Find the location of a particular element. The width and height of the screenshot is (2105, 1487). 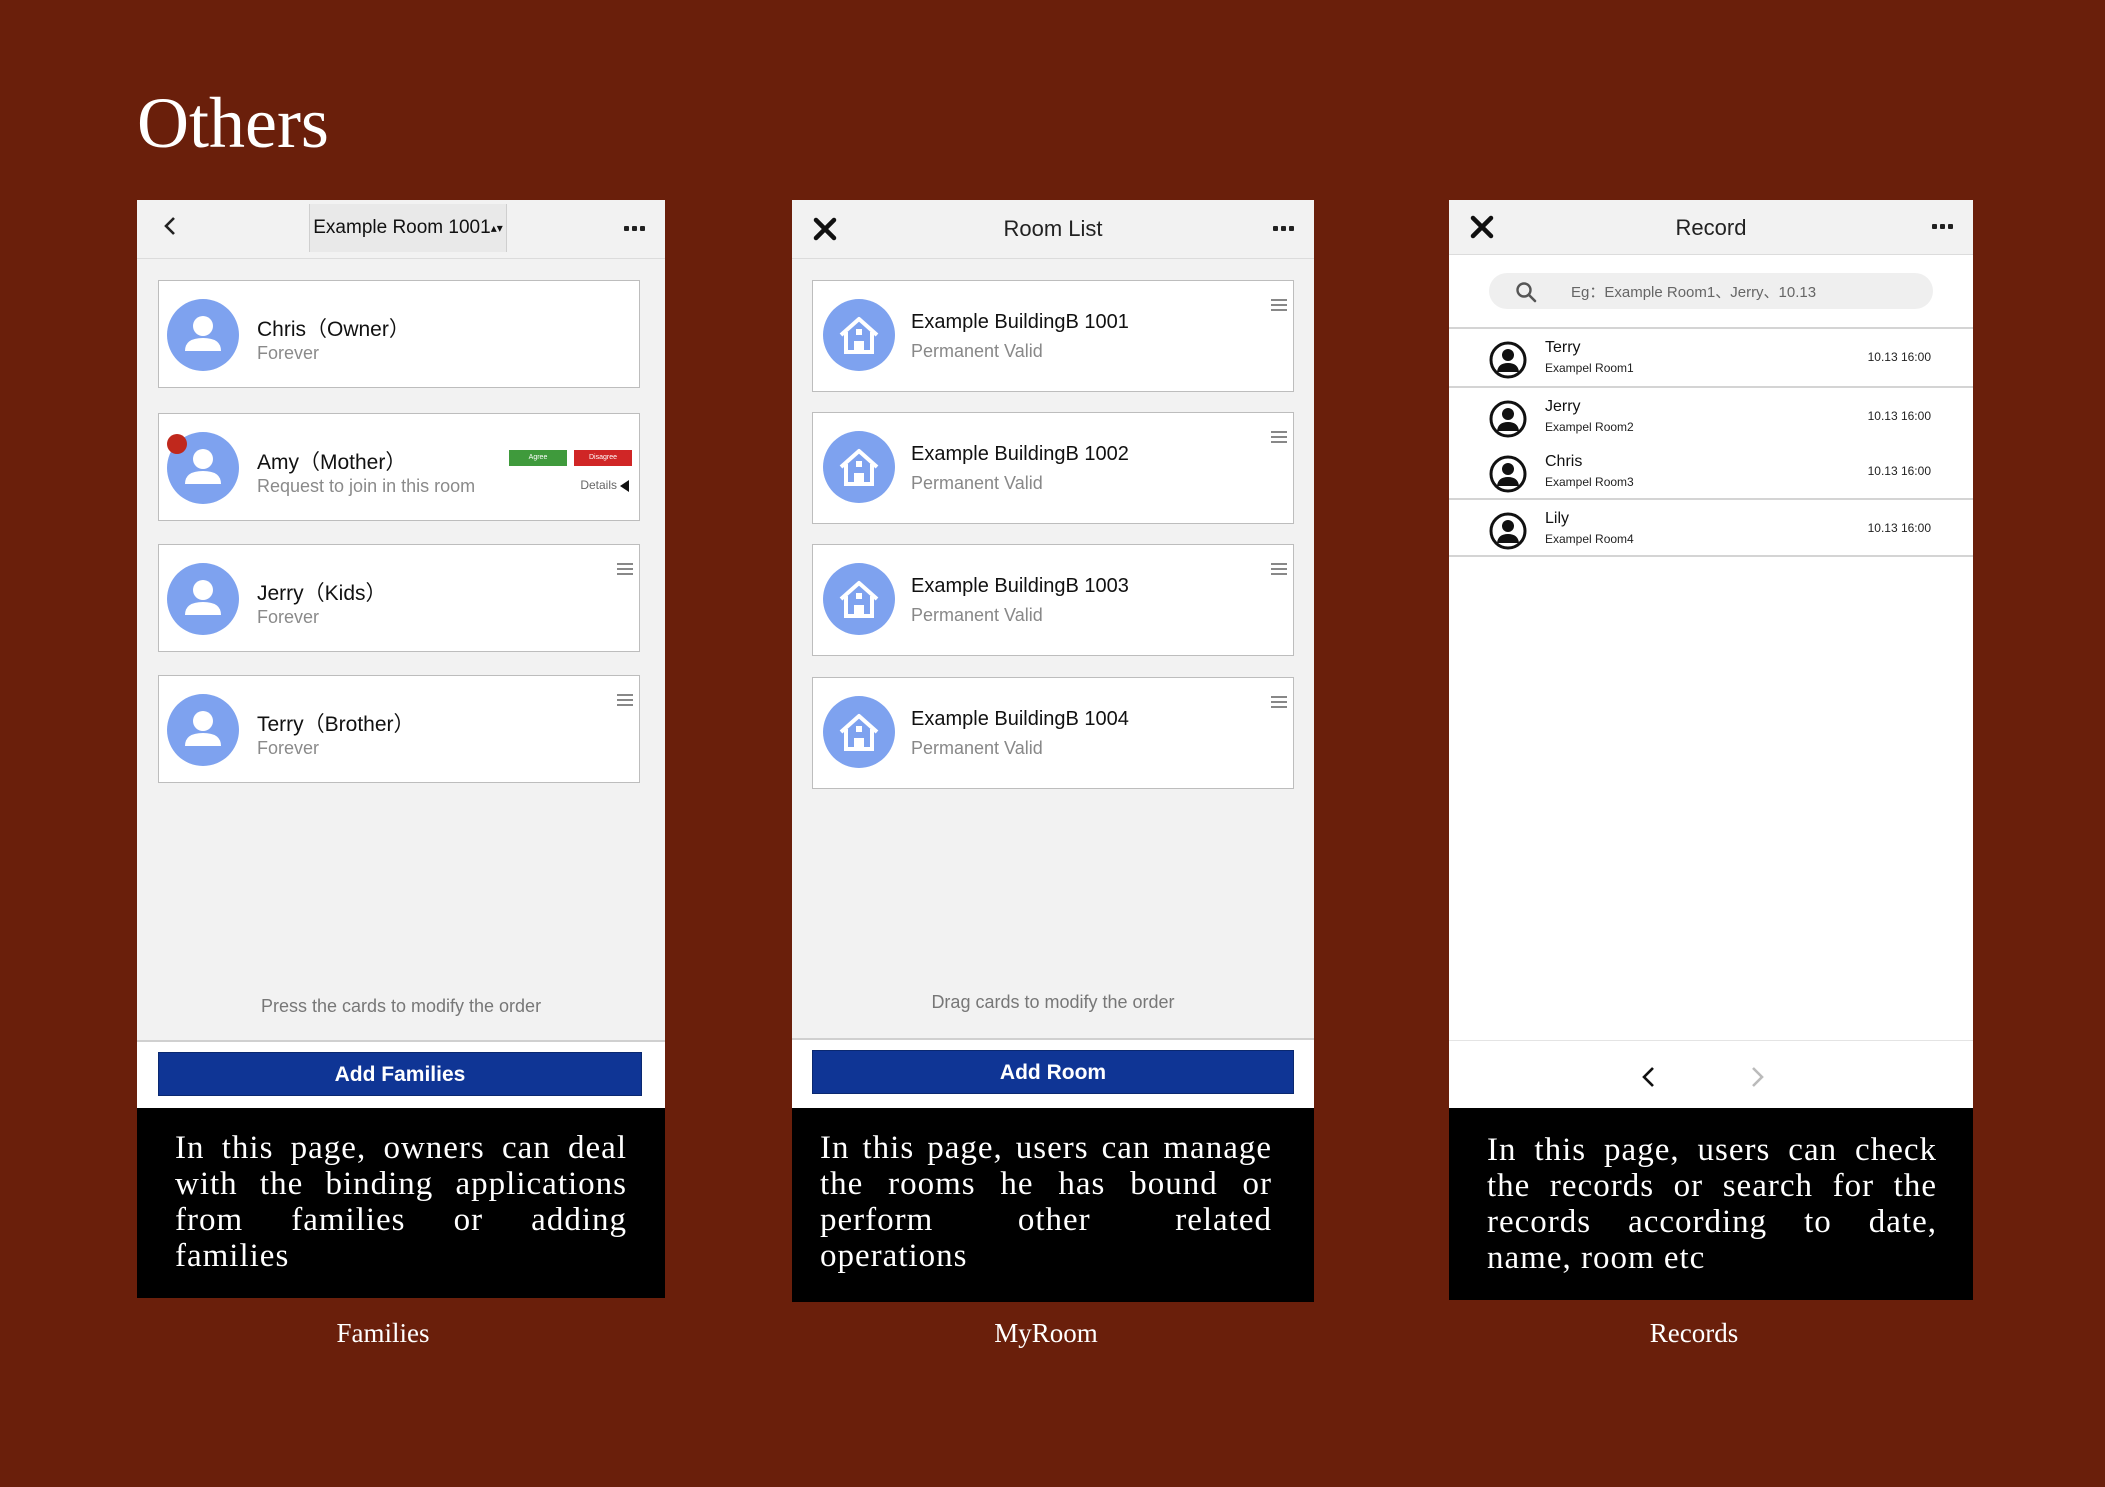

chevron-right-icon is located at coordinates (1757, 1077).